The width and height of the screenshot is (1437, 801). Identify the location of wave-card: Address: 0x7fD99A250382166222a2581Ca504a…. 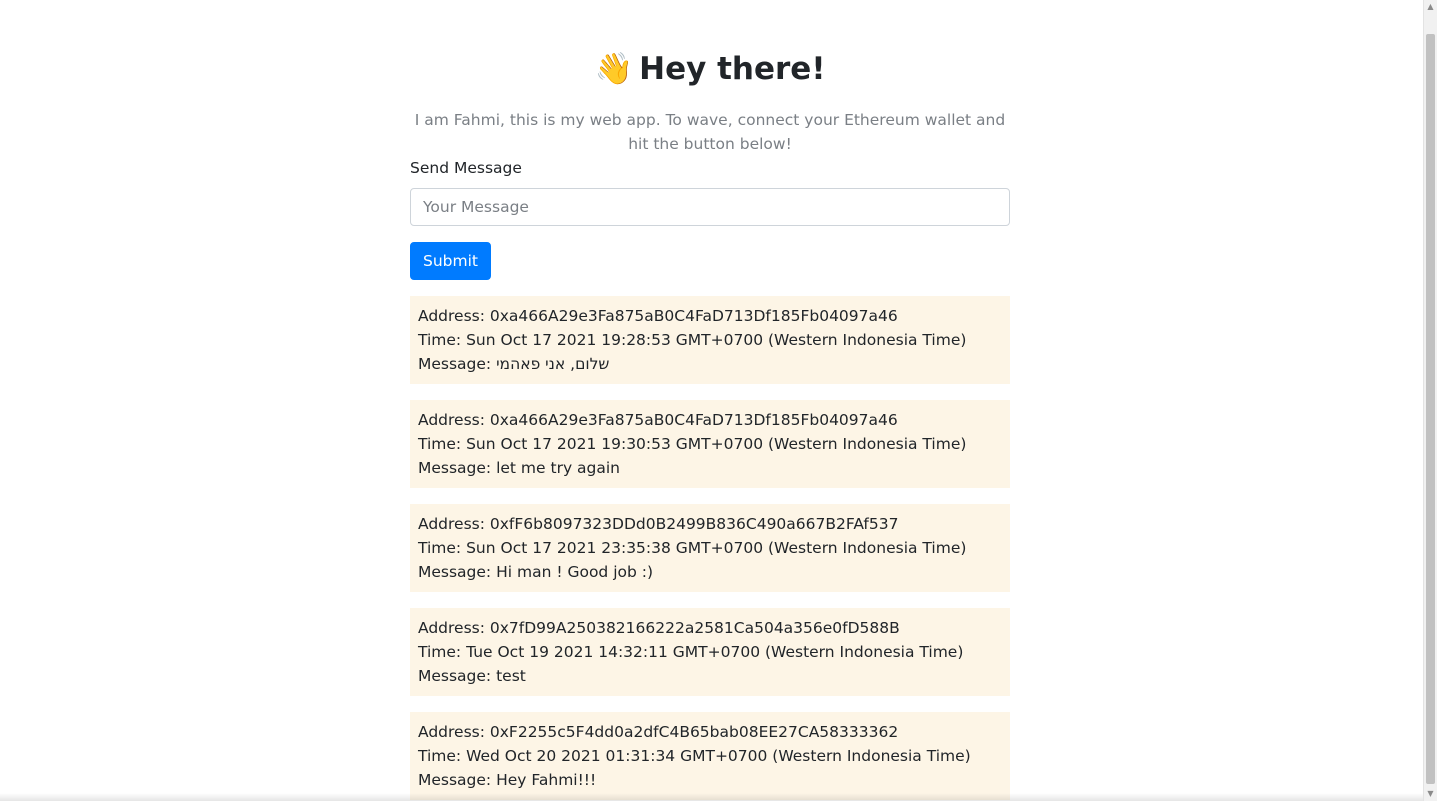
(710, 652).